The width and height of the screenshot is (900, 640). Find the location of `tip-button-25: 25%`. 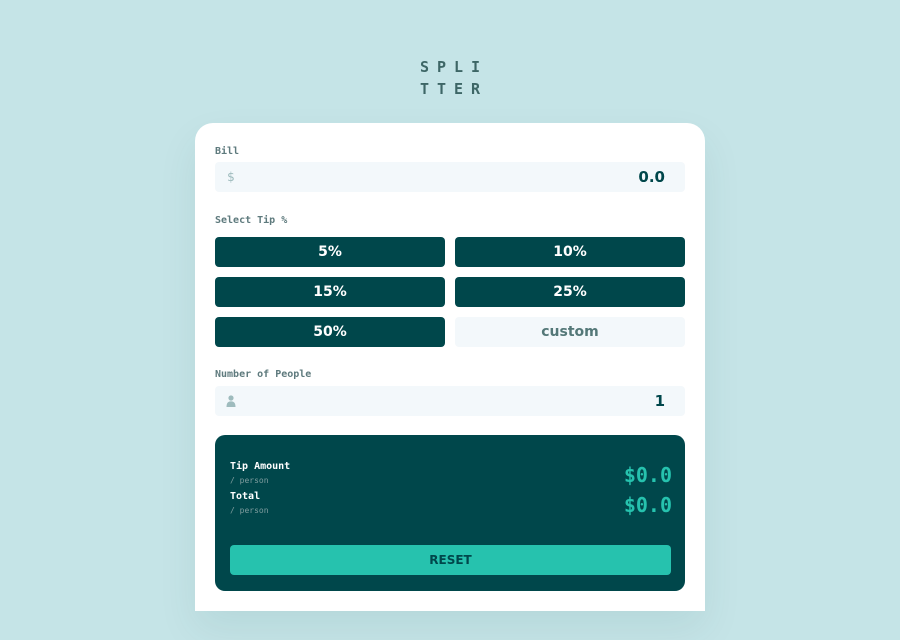

tip-button-25: 25% is located at coordinates (570, 292).